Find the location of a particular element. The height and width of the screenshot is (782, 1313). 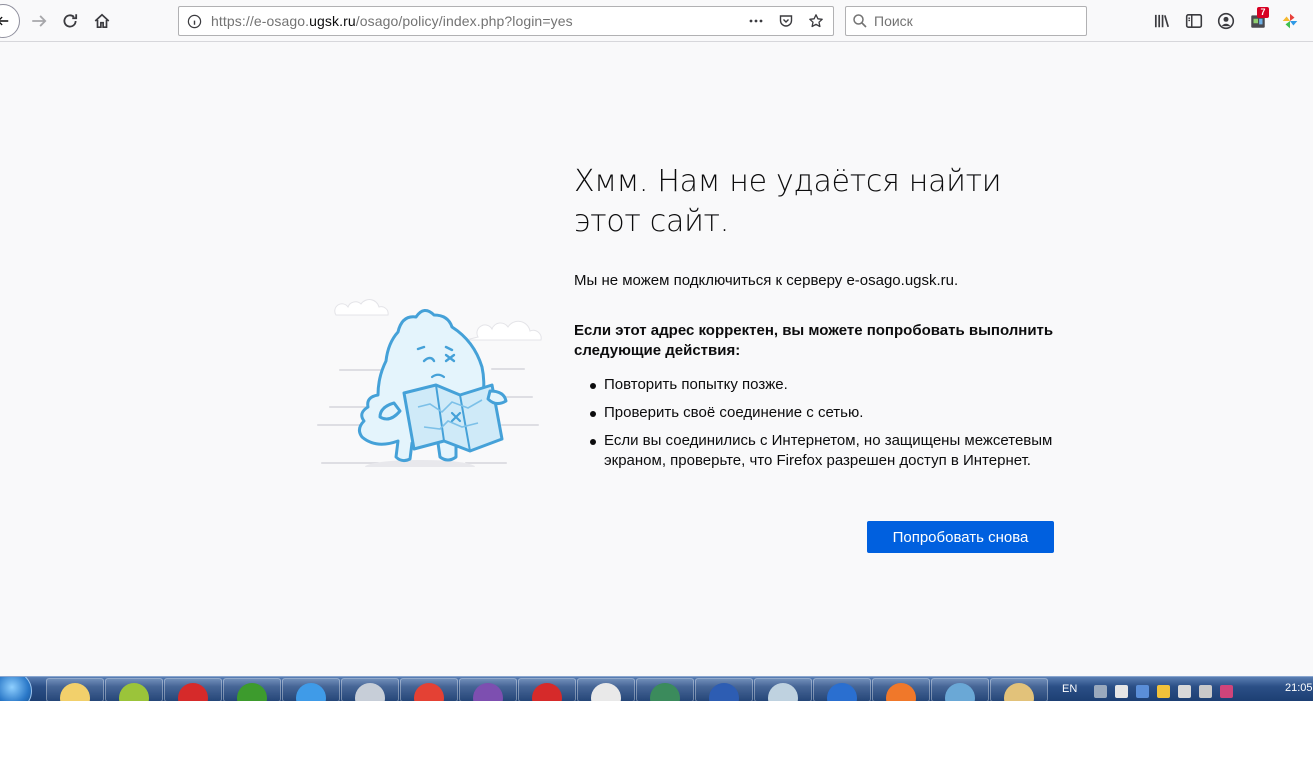

taskbar-item-internet-explorer is located at coordinates (311, 689).